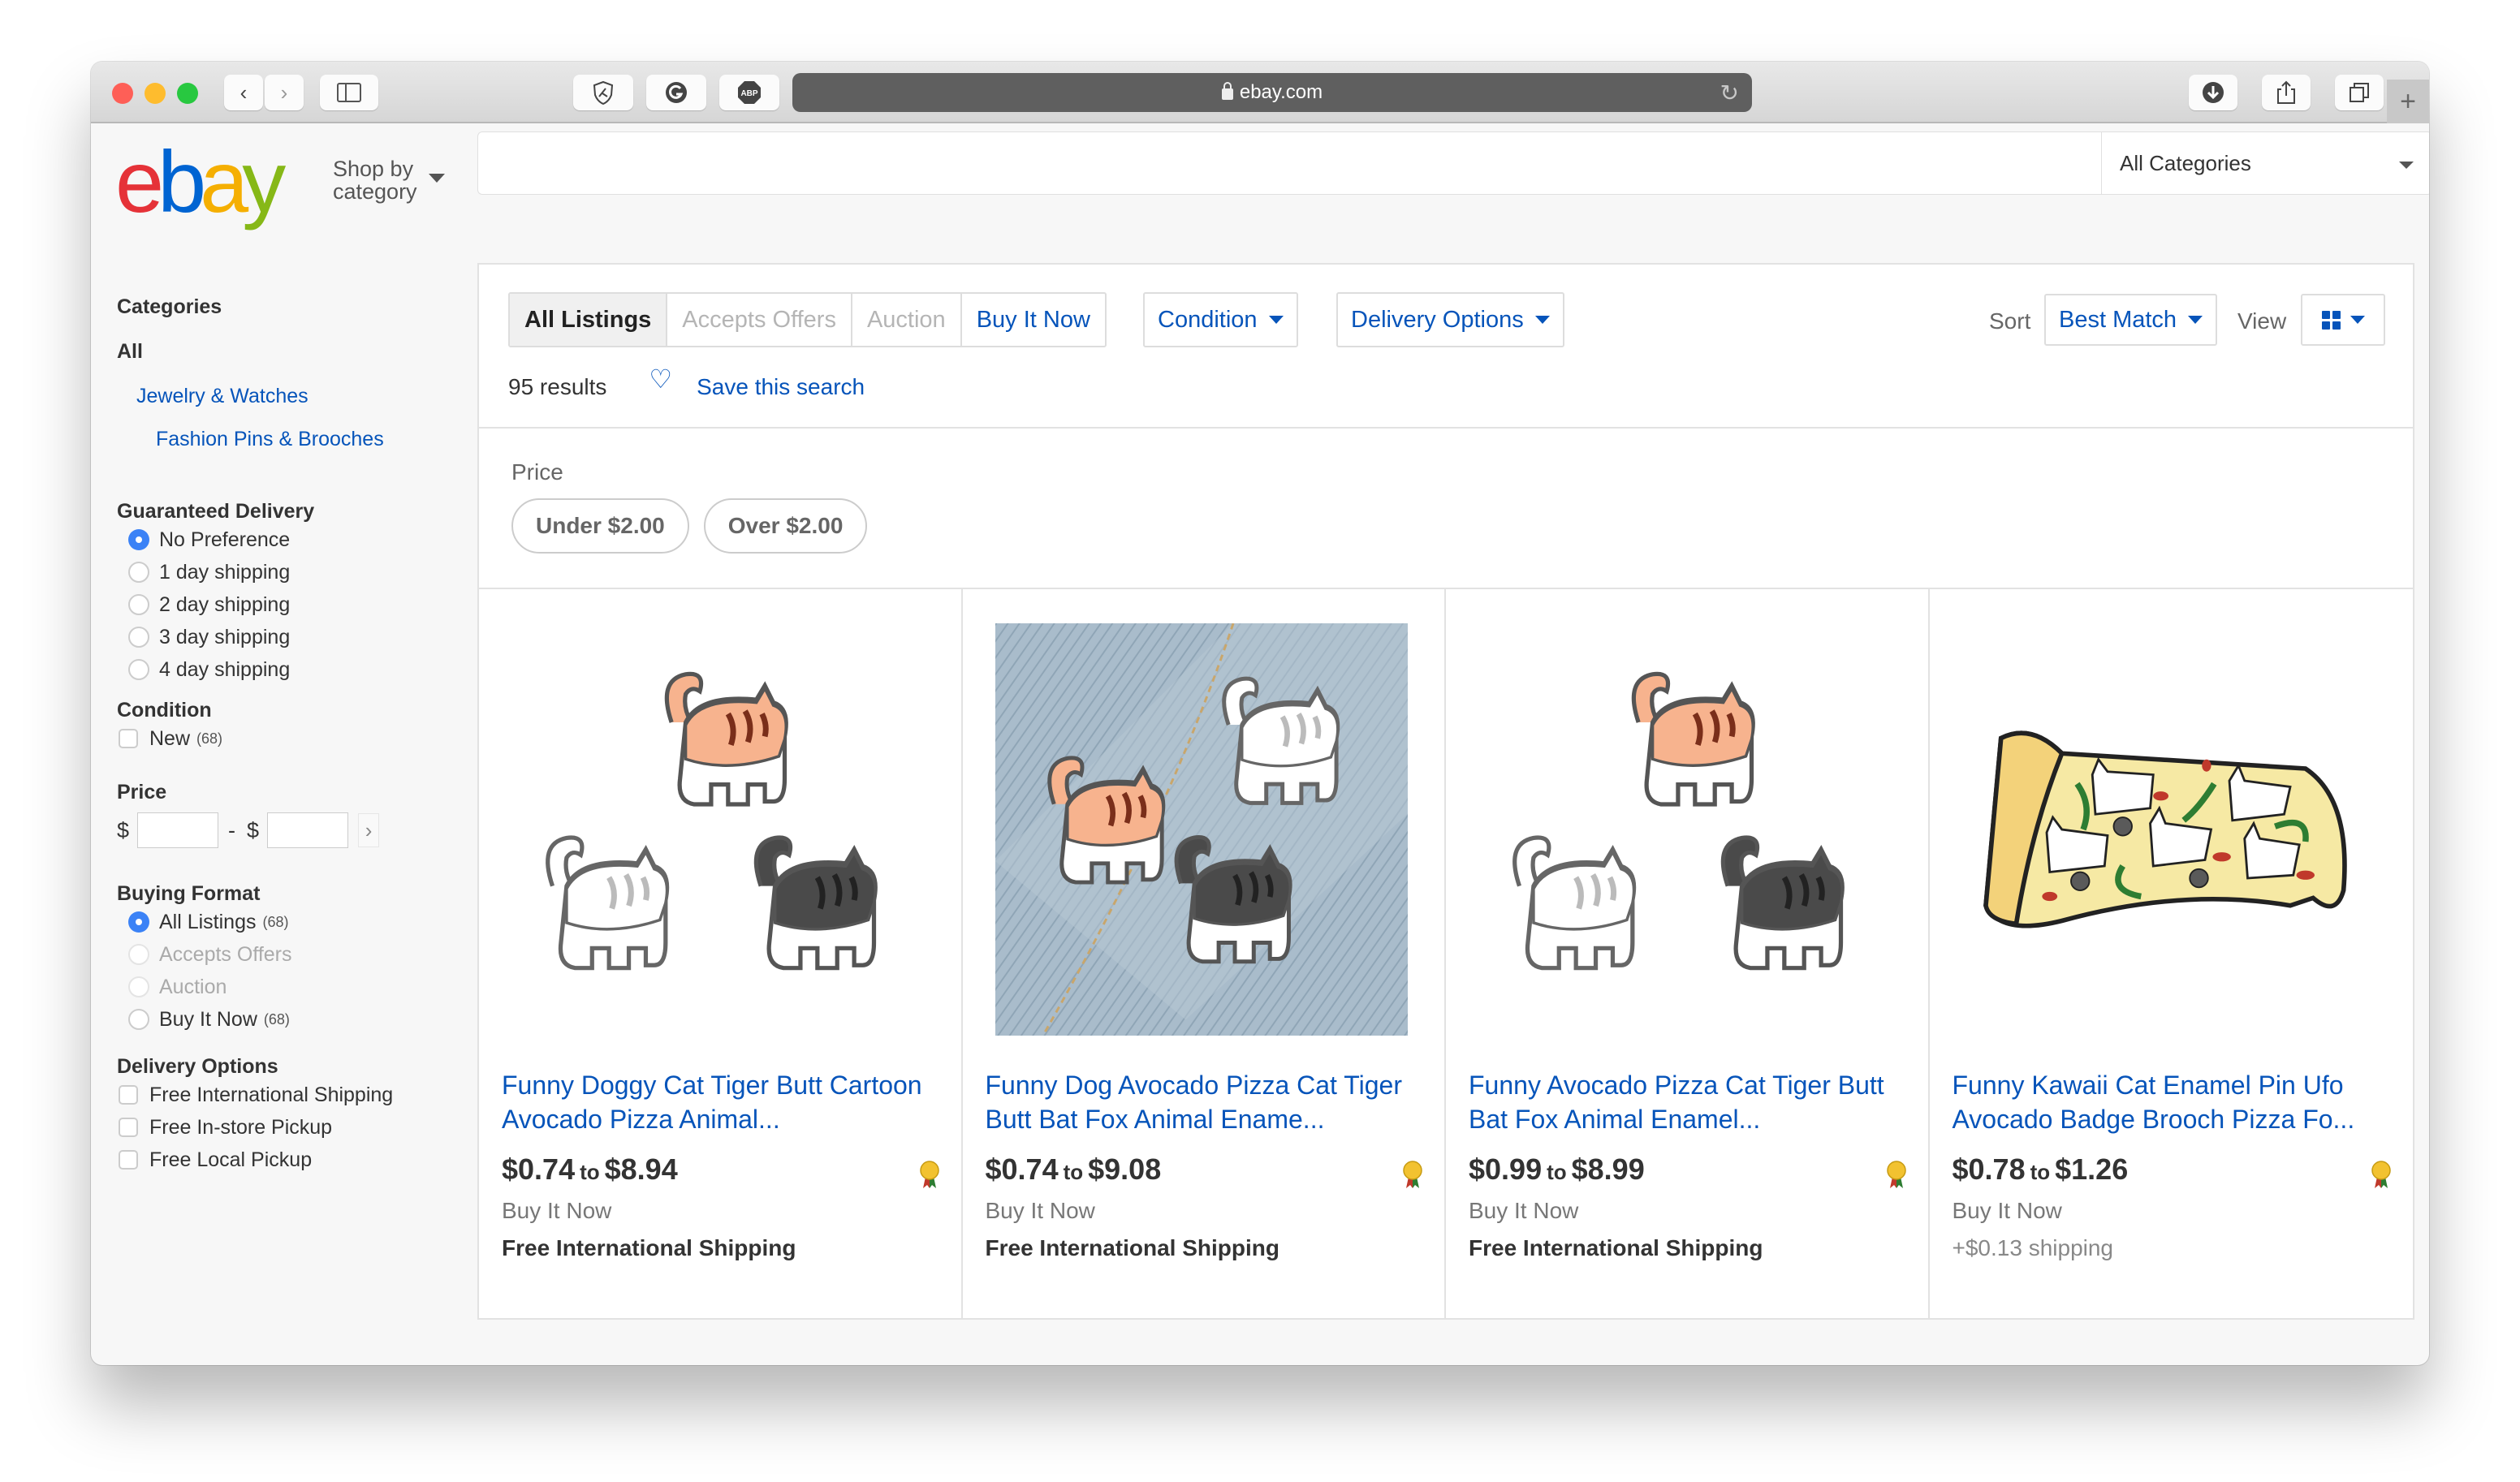 This screenshot has width=2520, height=1482. I want to click on sidebar-toggle-button, so click(349, 92).